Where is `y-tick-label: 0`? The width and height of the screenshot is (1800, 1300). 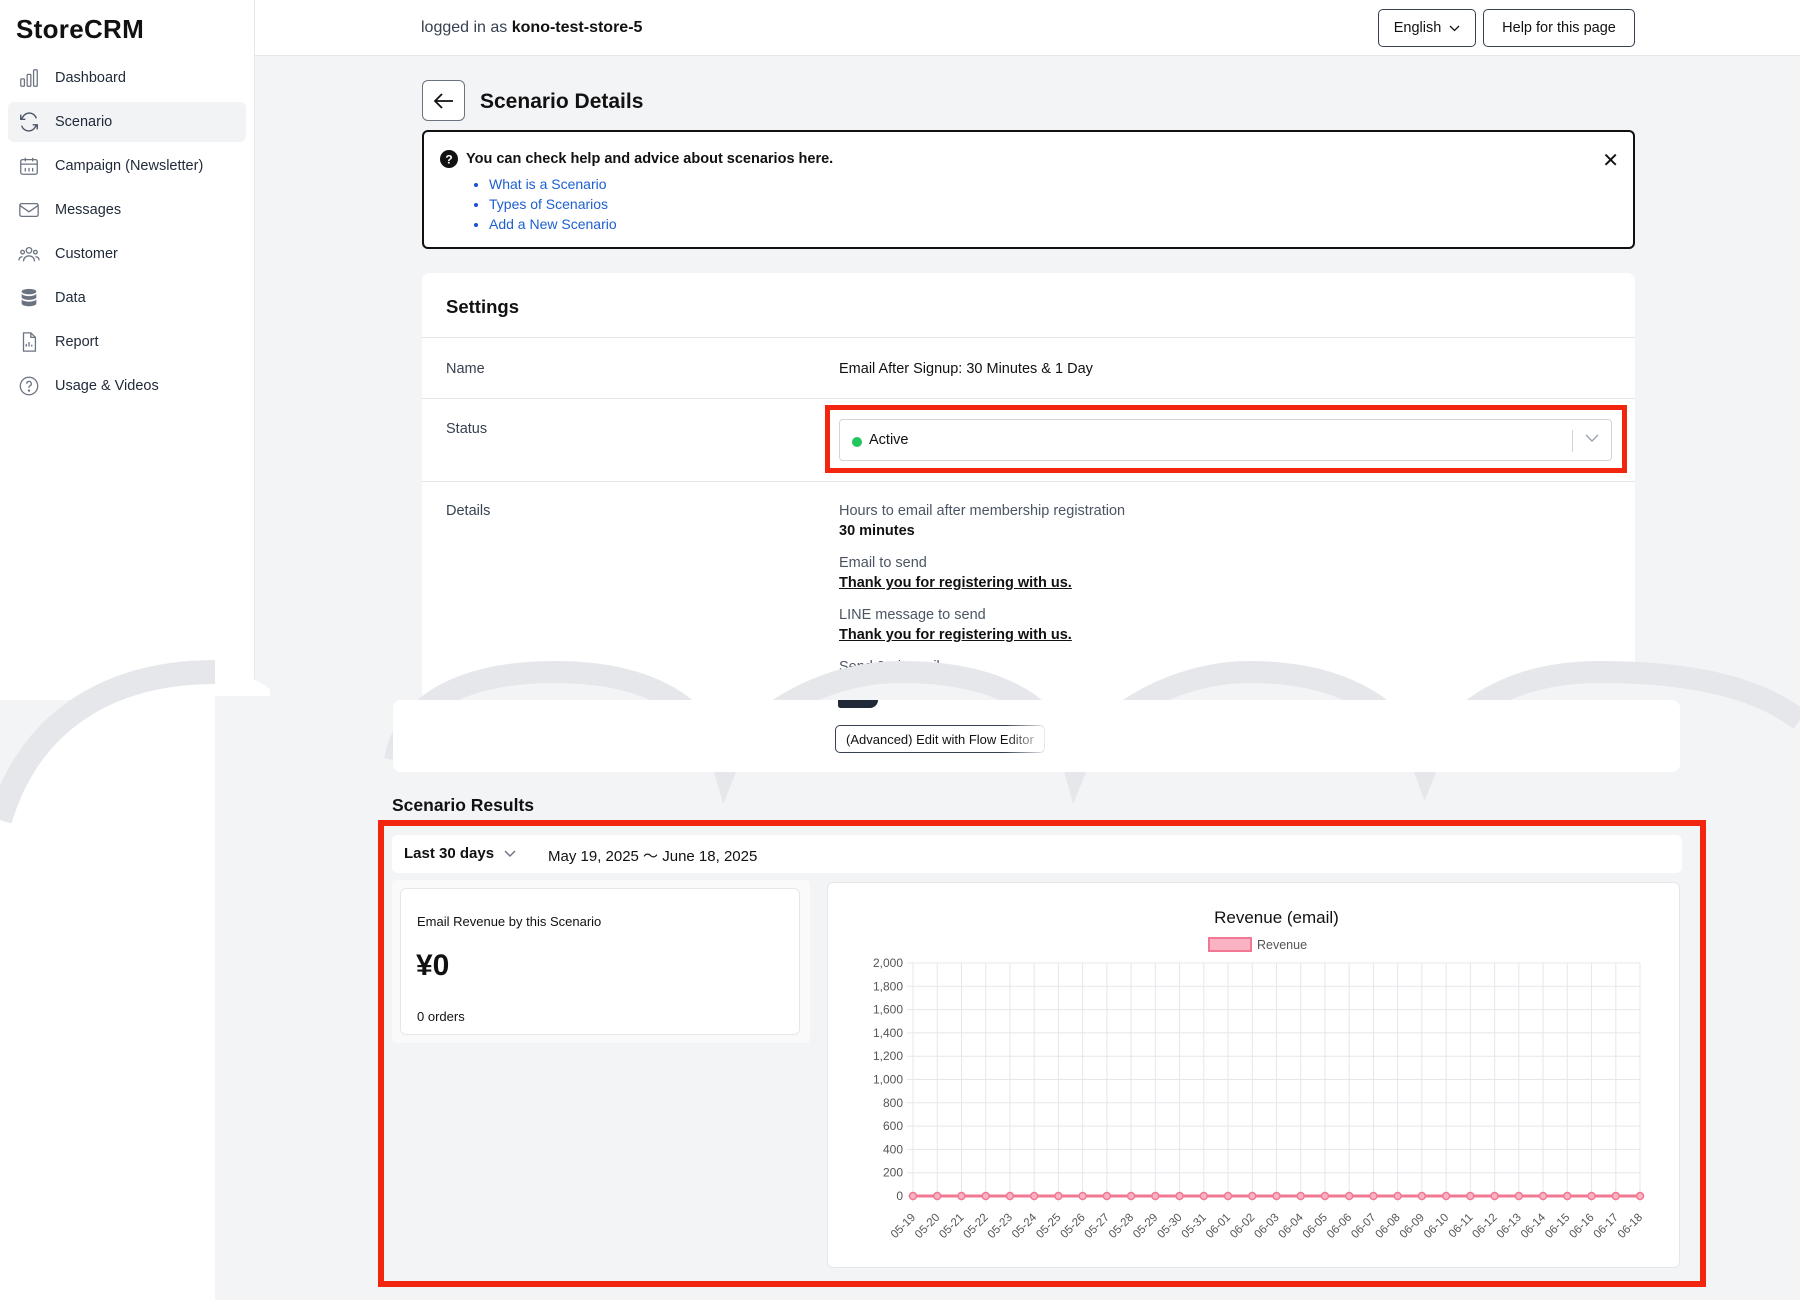
y-tick-label: 0 is located at coordinates (899, 1196).